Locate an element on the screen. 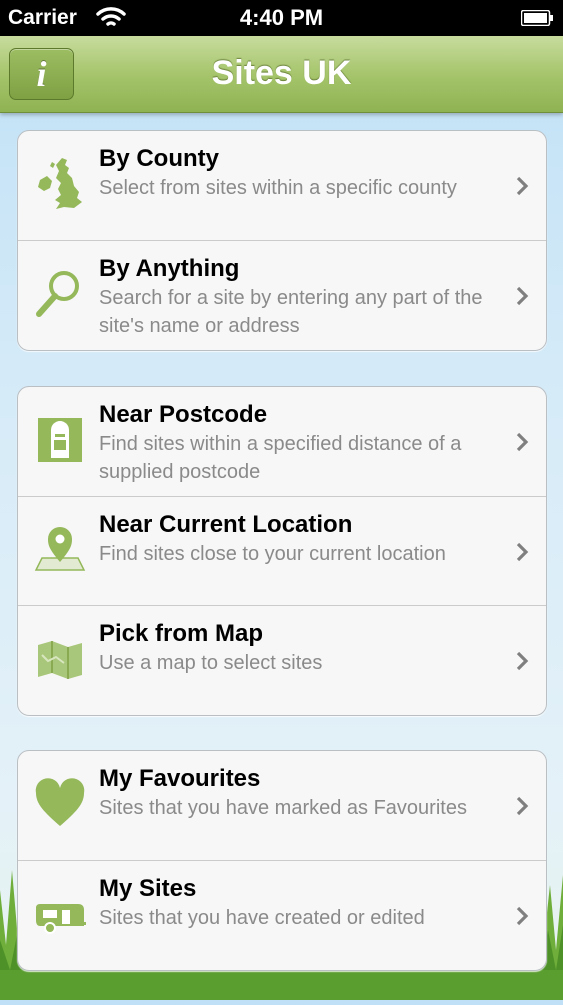 The image size is (563, 1005). status-bar: Carrier 4:40 PM is located at coordinates (281, 18).